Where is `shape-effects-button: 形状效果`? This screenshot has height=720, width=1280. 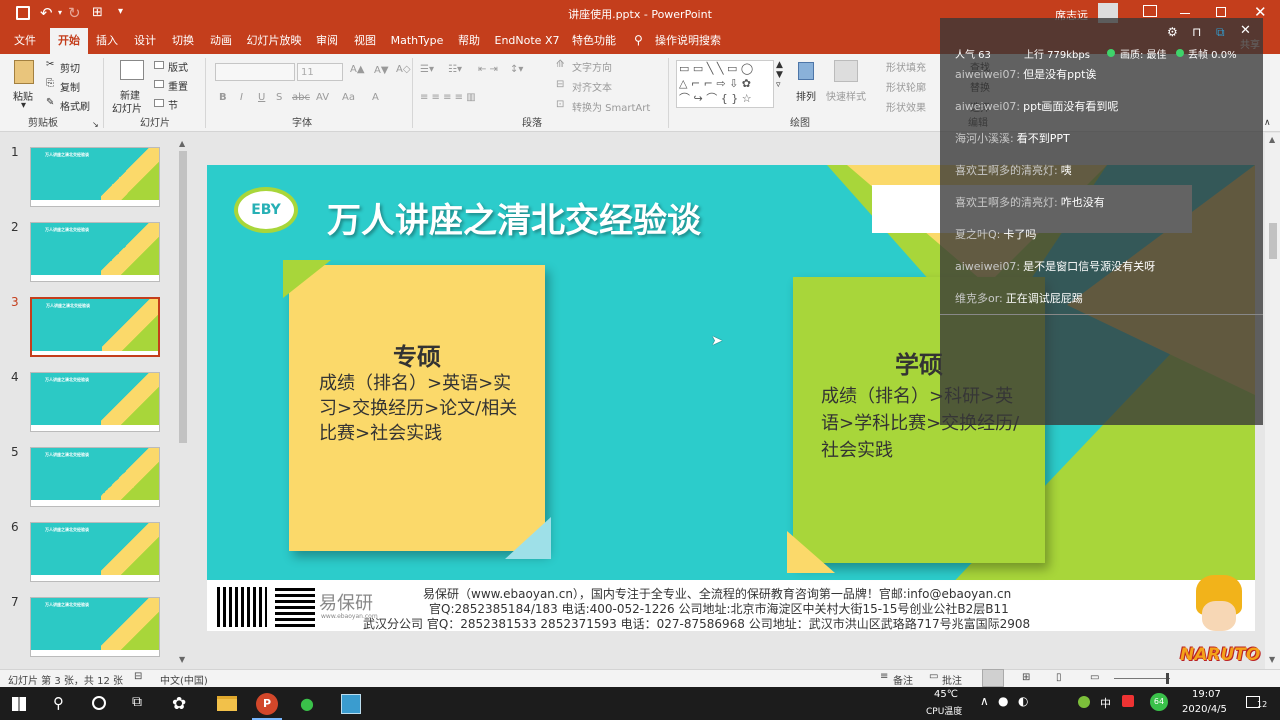 shape-effects-button: 形状效果 is located at coordinates (906, 106).